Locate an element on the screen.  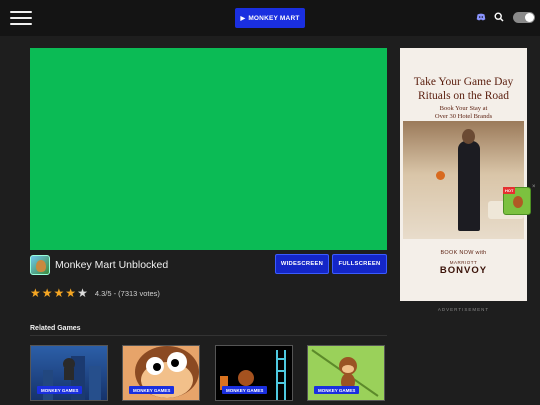
hot-badge: HOT is located at coordinates (509, 190).